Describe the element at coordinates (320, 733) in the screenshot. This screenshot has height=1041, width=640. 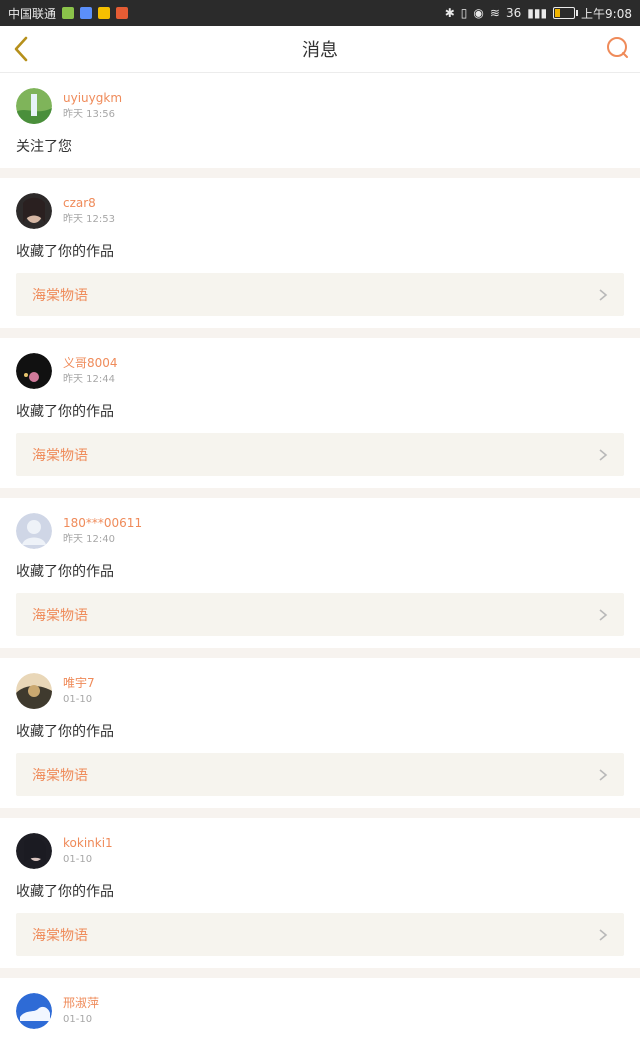
I see `message-card: 唯宇7 01-10 收藏了你的作品 海棠物语` at that location.